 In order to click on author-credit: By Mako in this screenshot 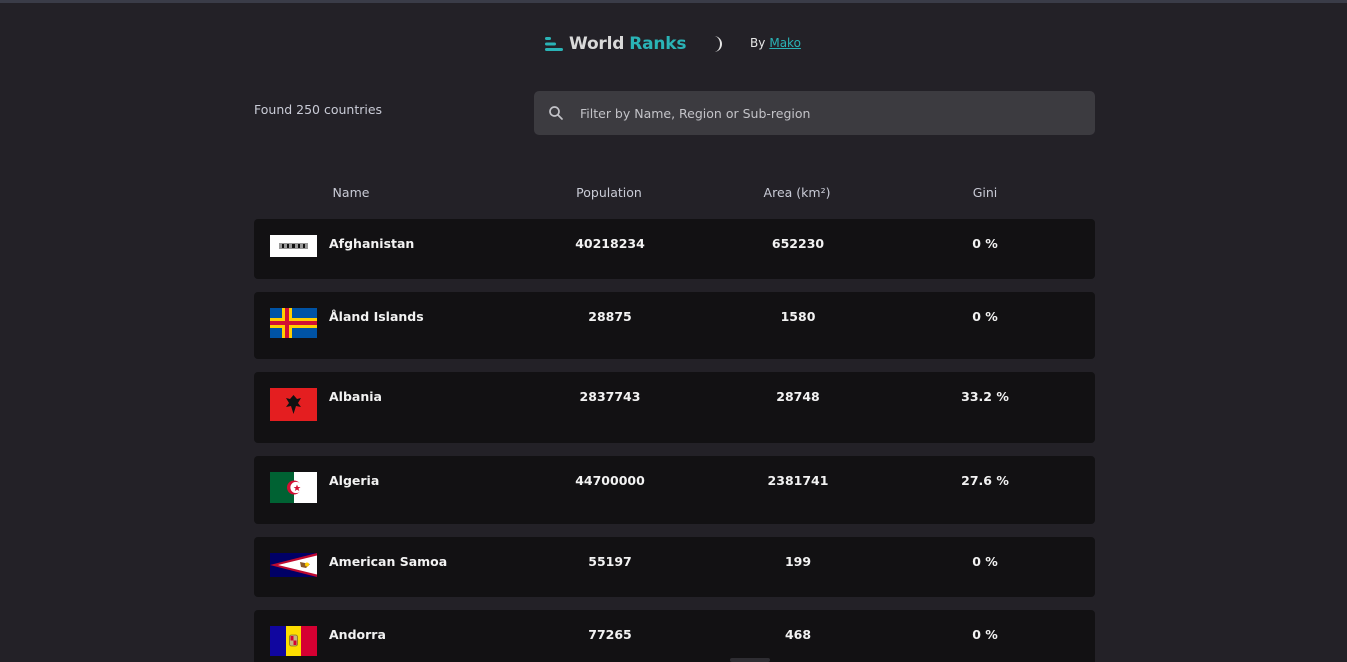, I will do `click(775, 43)`.